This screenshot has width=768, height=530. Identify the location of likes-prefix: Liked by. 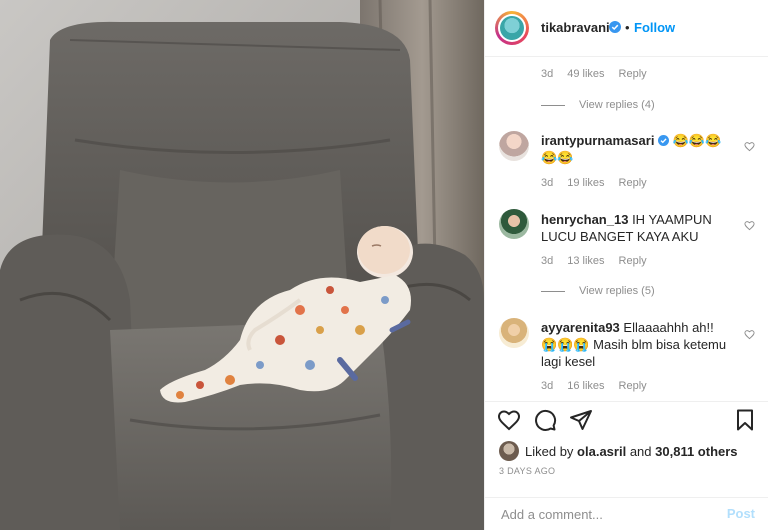
(549, 451).